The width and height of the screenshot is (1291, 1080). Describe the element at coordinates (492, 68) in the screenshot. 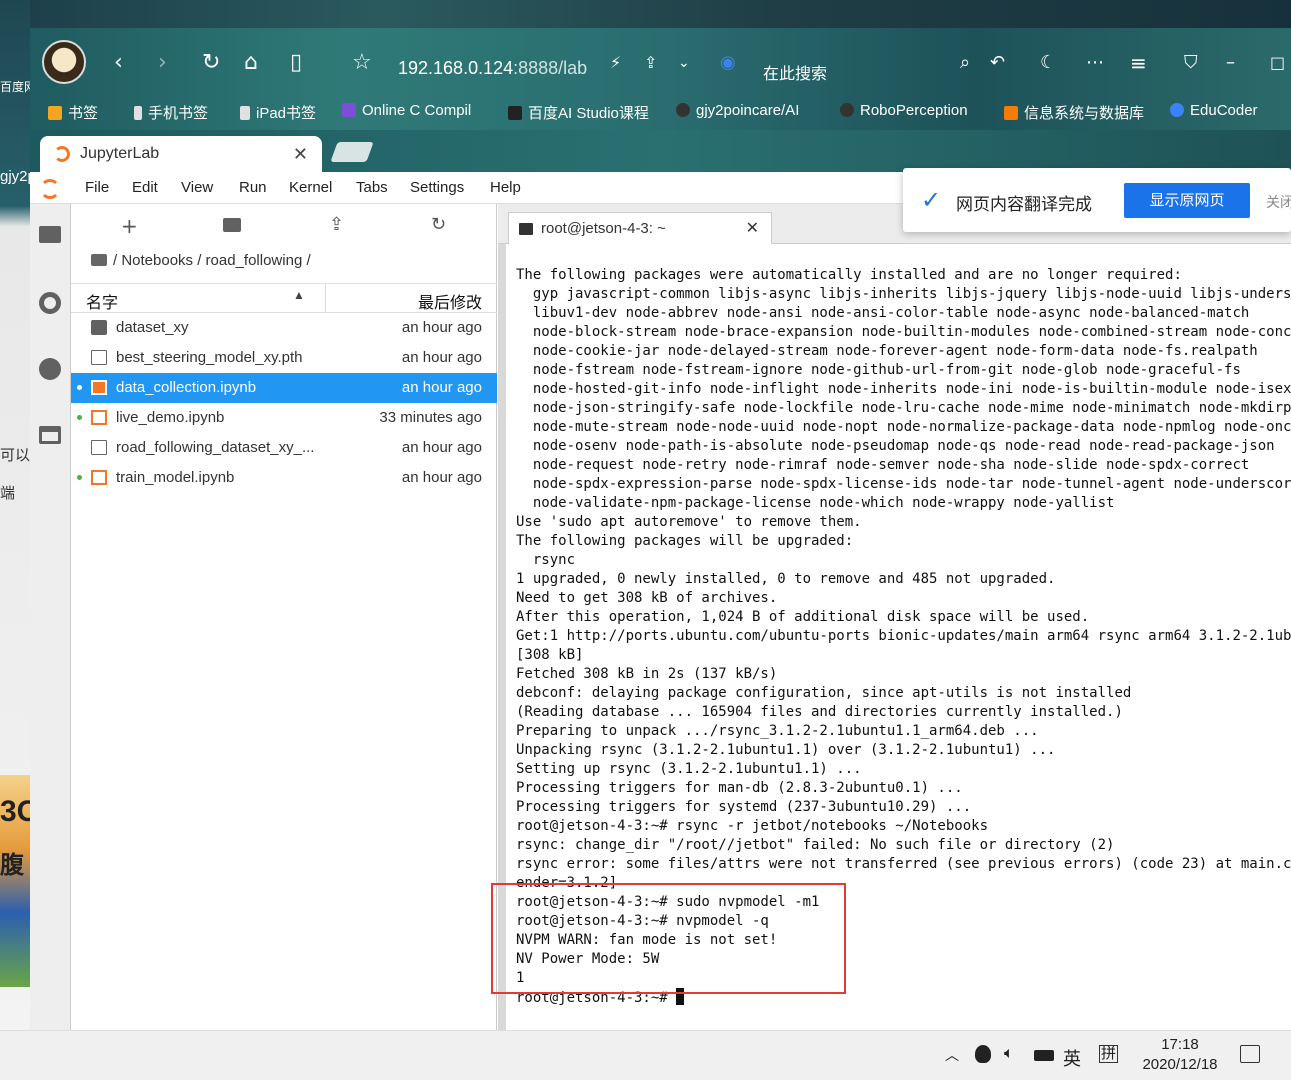

I see `address-bar: 192.168.0.124:8888/lab` at that location.